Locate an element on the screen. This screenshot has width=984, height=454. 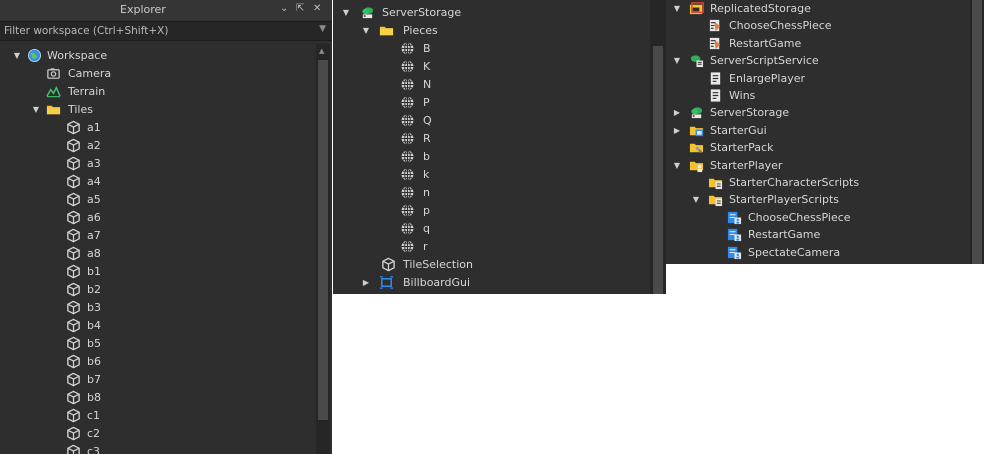
tree-item-label: R is located at coordinates (427, 138).